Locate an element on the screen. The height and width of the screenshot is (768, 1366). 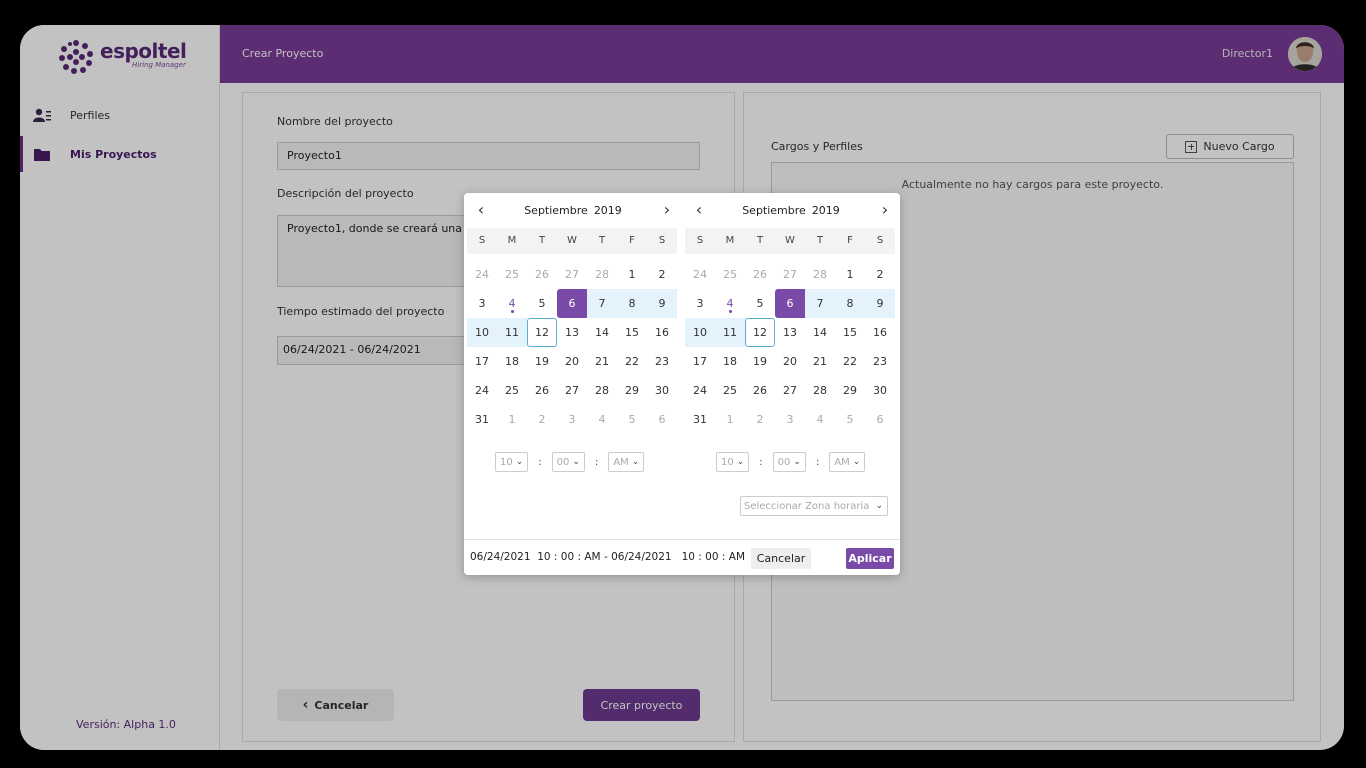
week-row: 3456789 is located at coordinates (790, 303).